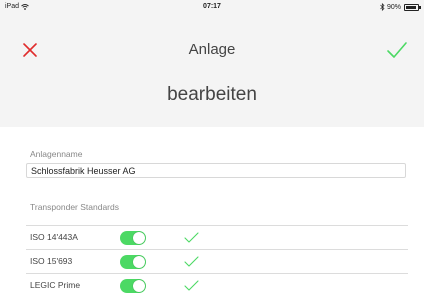 The height and width of the screenshot is (299, 424). Describe the element at coordinates (212, 94) in the screenshot. I see `page-subtitle: bearbeiten` at that location.